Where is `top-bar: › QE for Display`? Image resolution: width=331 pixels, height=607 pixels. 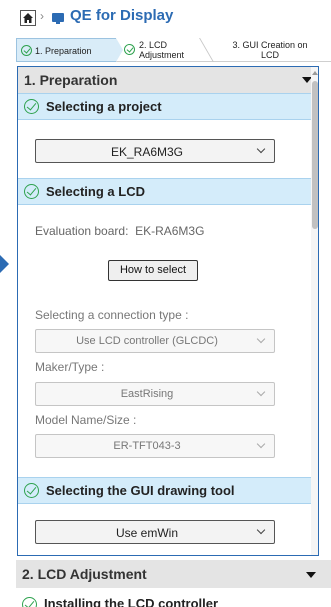 top-bar: › QE for Display is located at coordinates (173, 18).